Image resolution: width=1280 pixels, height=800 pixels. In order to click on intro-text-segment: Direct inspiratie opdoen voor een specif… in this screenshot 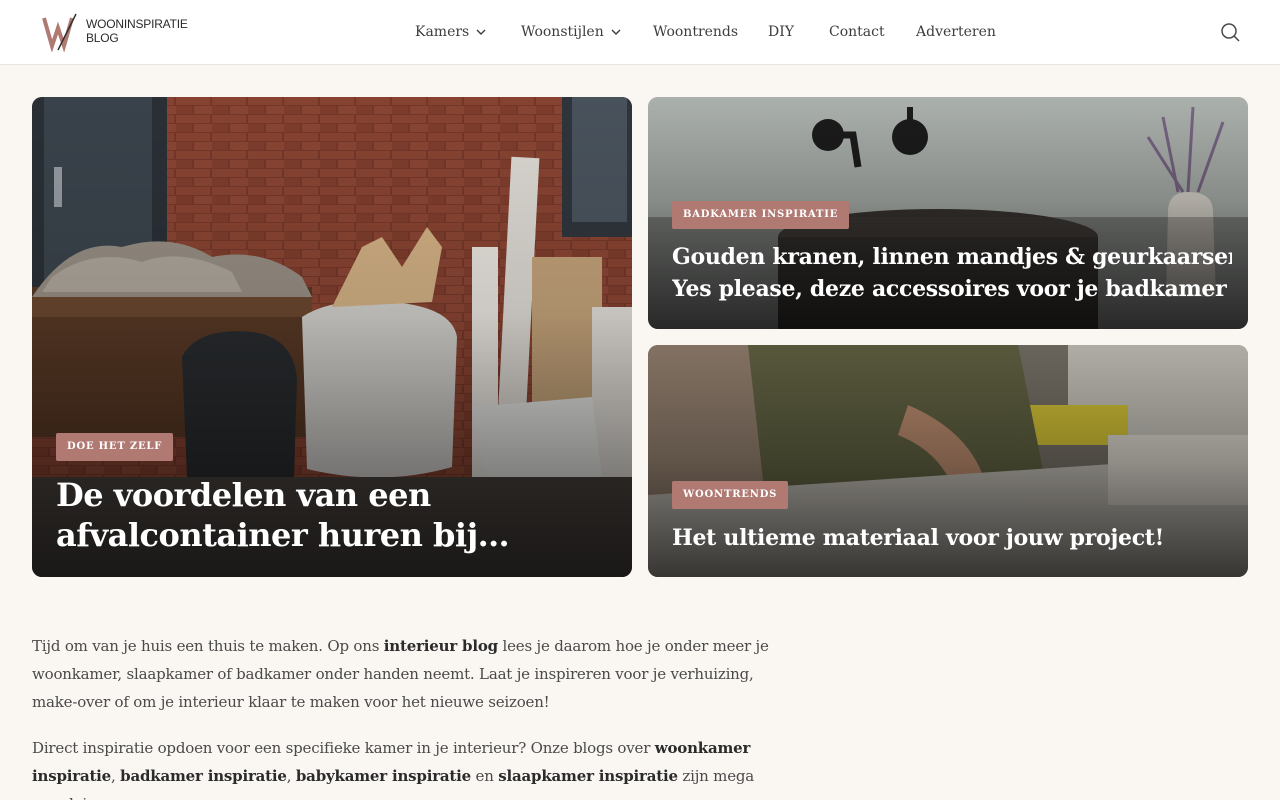, I will do `click(343, 748)`.